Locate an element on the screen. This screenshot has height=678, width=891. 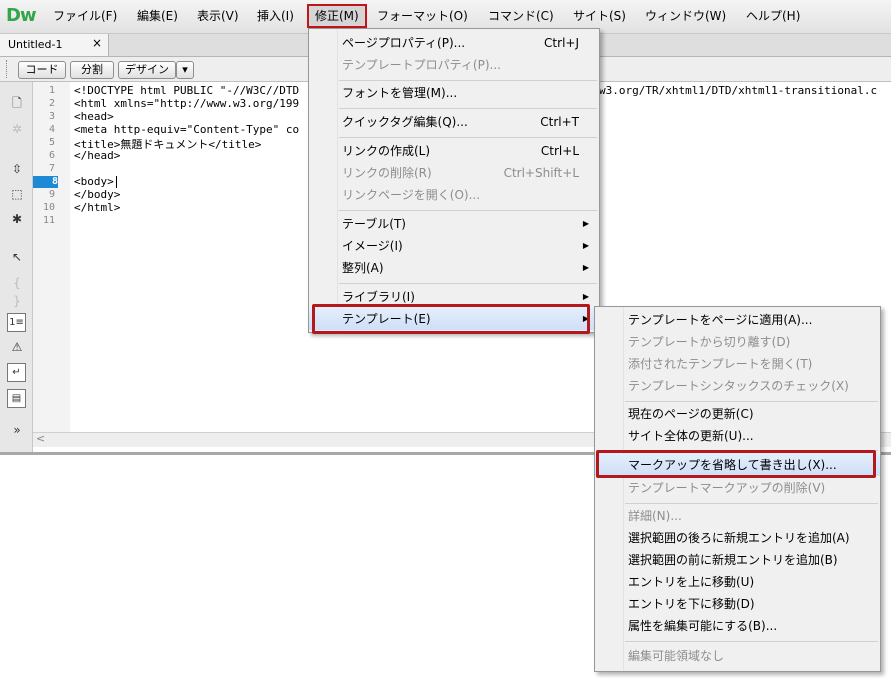
menu-item-new-entry-before: 選択範囲の前に新規エントリを追加(B) is located at coordinates (737, 560).